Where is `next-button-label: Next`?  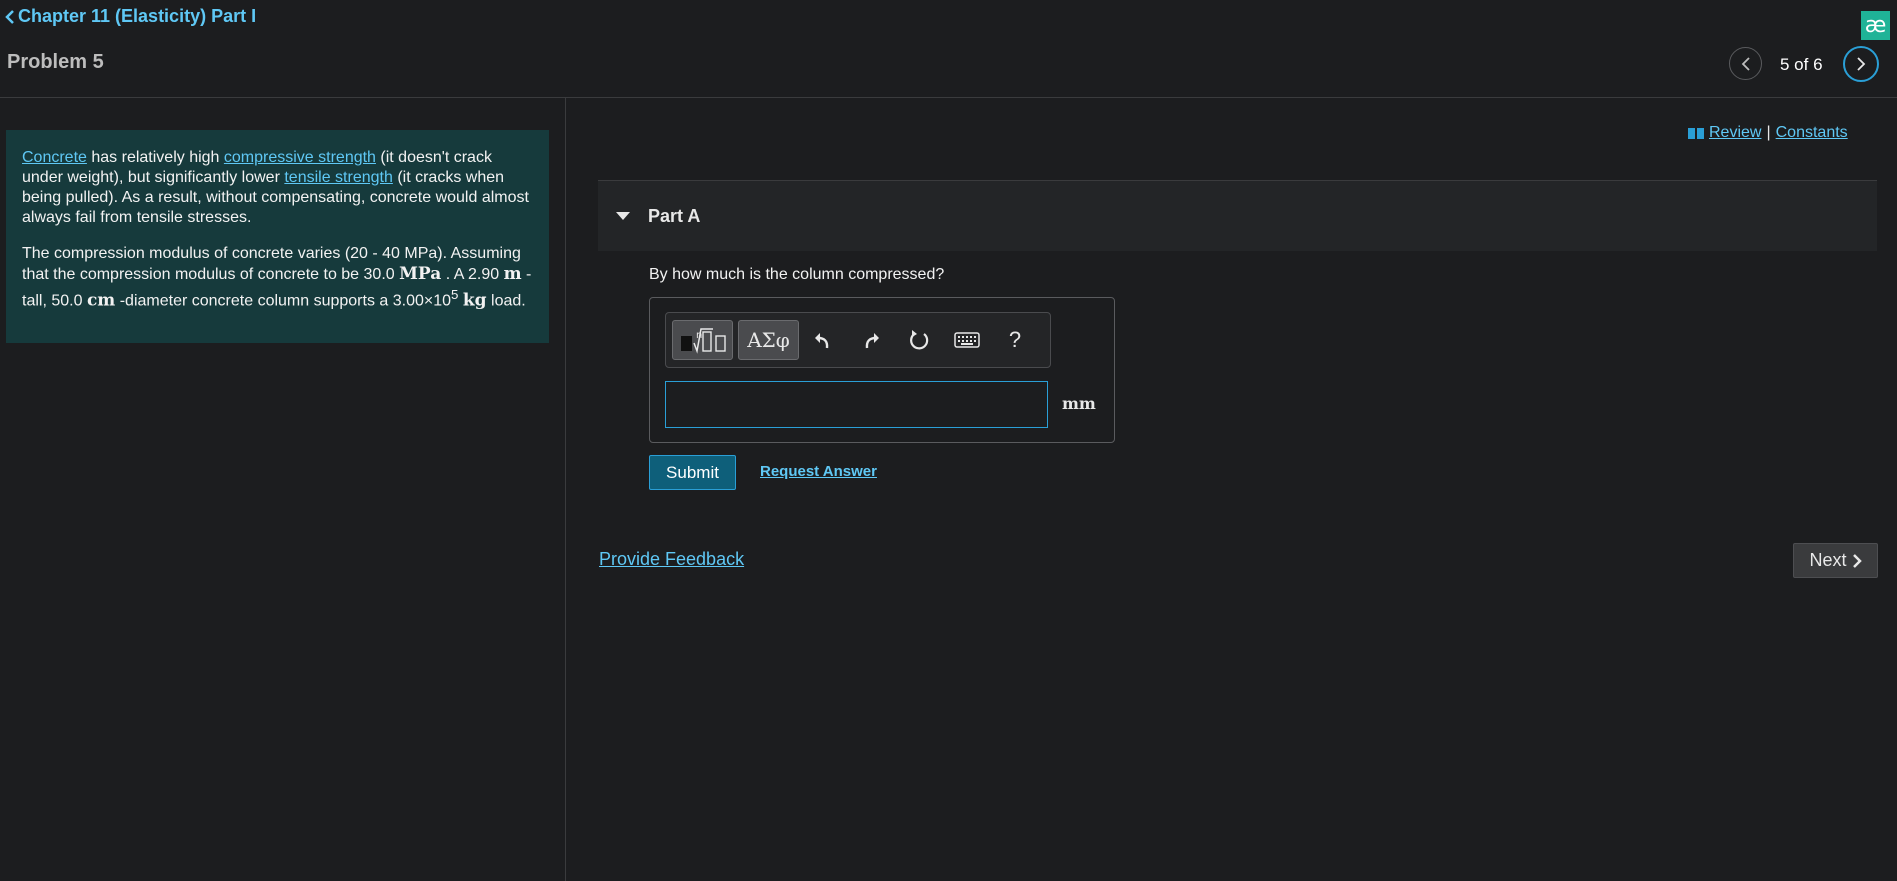 next-button-label: Next is located at coordinates (1828, 560).